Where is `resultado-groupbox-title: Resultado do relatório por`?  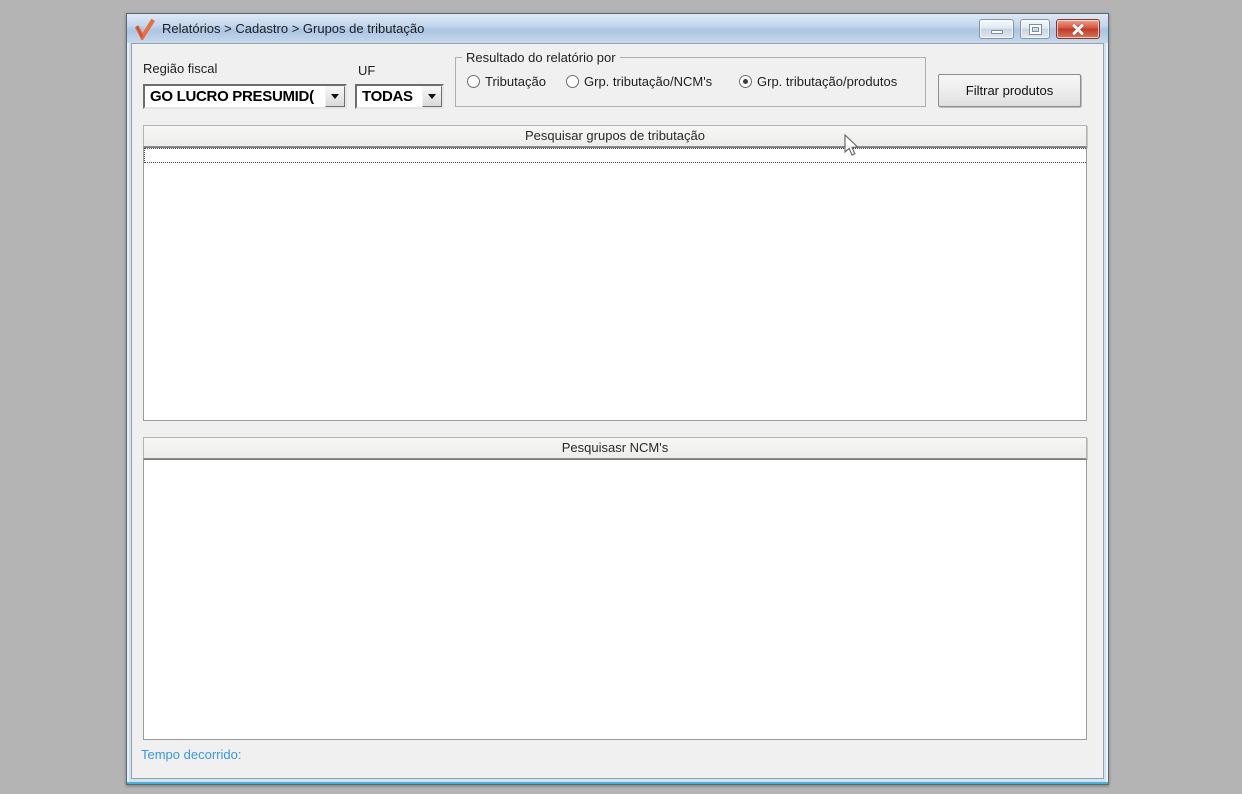 resultado-groupbox-title: Resultado do relatório por is located at coordinates (541, 57).